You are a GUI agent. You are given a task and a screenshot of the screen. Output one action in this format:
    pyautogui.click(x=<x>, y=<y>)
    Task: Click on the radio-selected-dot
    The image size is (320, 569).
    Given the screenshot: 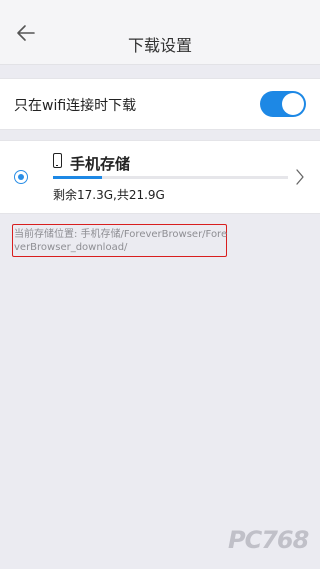 What is the action you would take?
    pyautogui.click(x=21, y=177)
    